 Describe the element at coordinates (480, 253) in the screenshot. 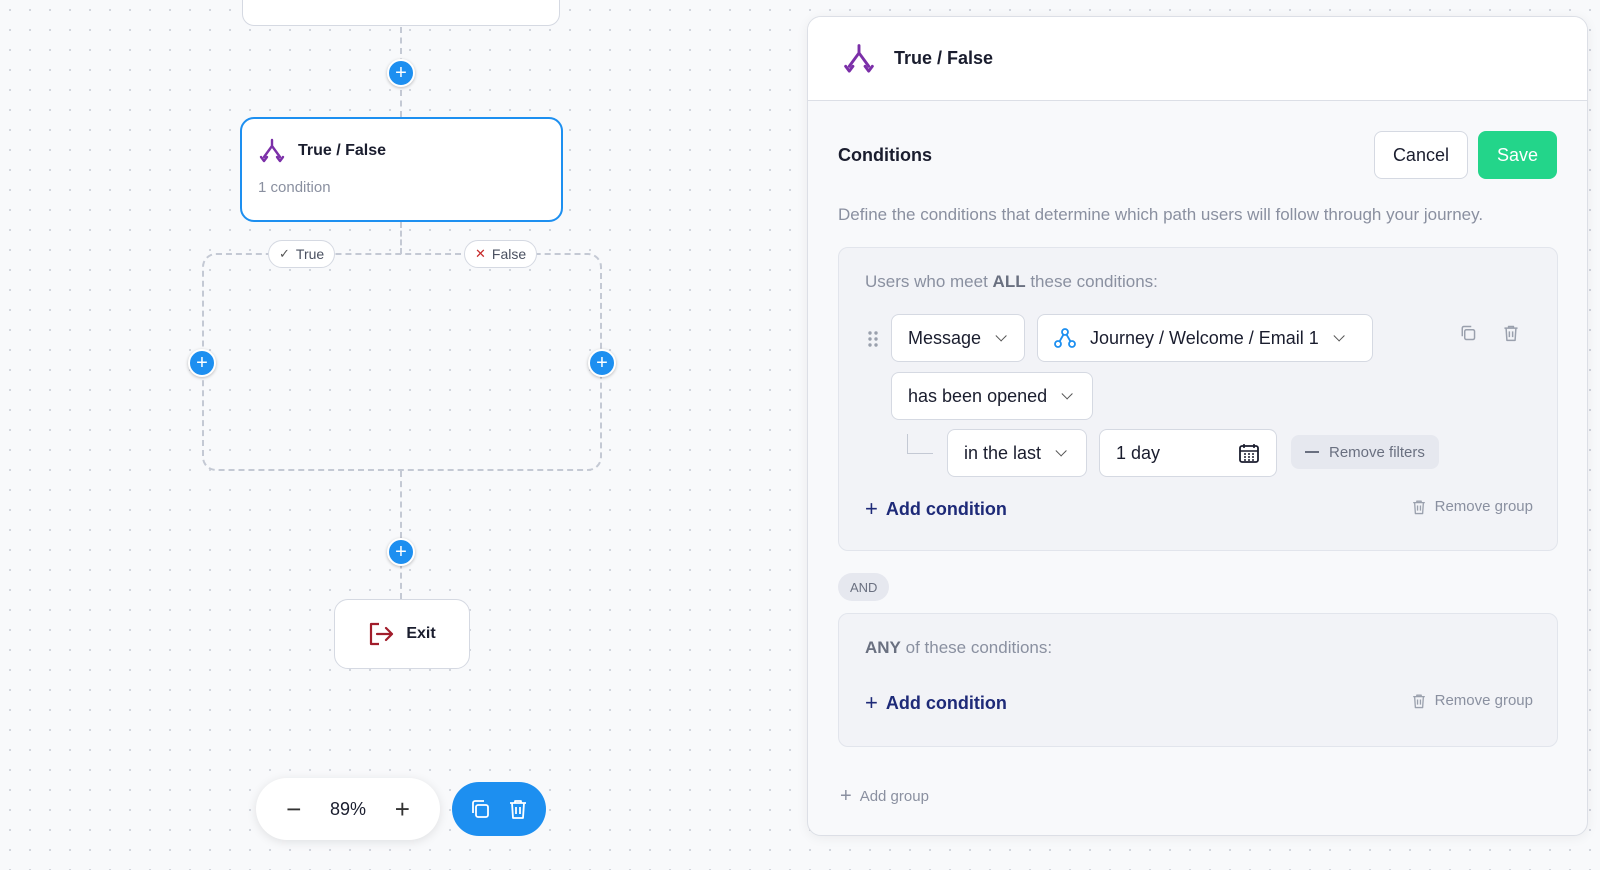

I see `x-icon: ✕` at that location.